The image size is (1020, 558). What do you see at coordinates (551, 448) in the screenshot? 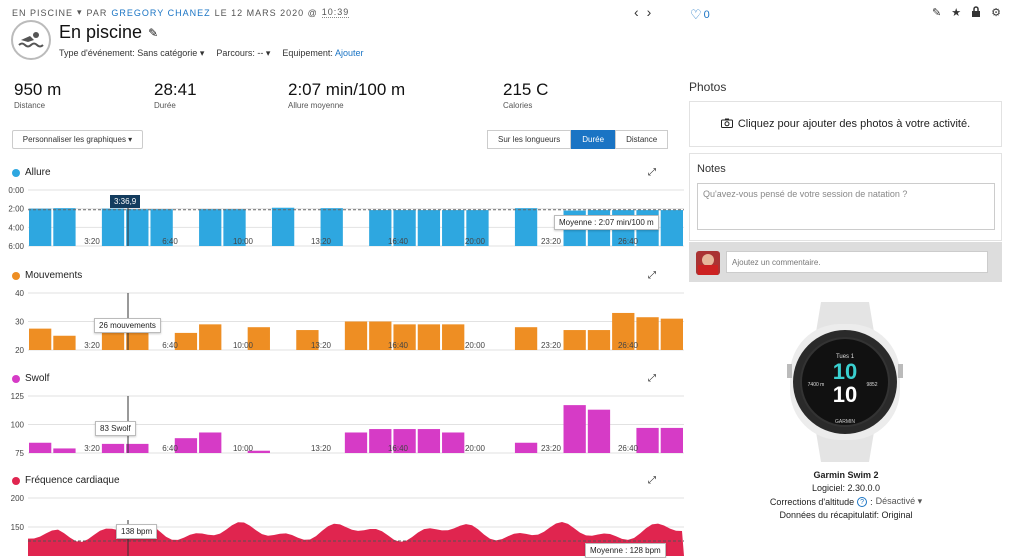
I see `swolf-x-tick: 23:20` at bounding box center [551, 448].